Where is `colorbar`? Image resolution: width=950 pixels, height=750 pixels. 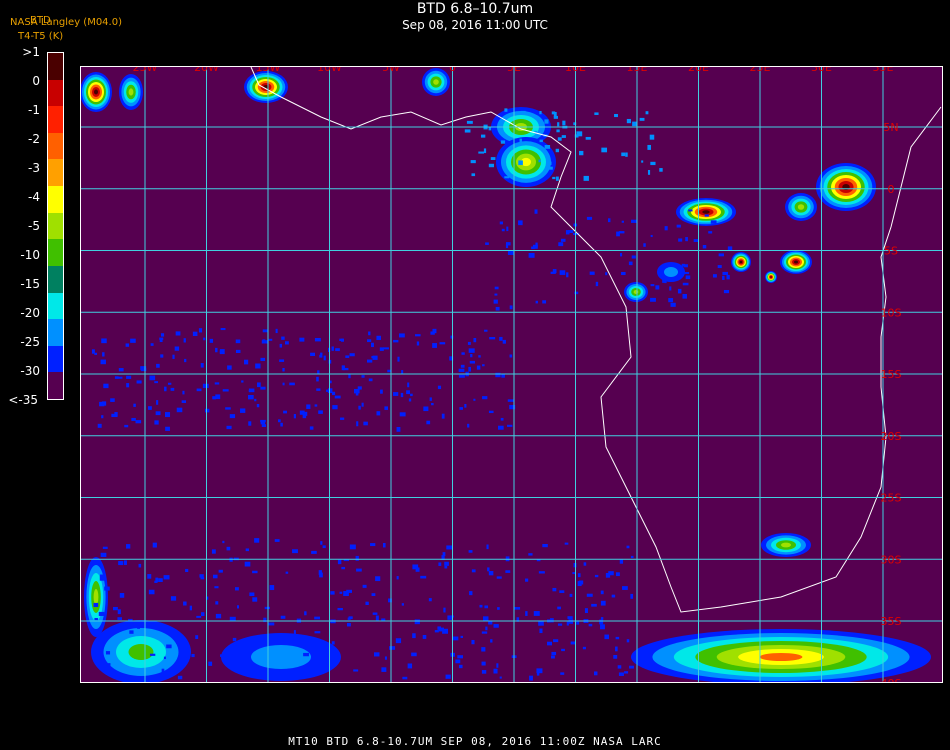 colorbar is located at coordinates (55, 226).